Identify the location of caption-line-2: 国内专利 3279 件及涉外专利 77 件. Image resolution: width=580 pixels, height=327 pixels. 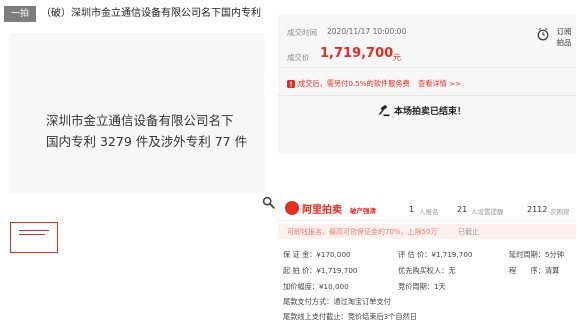
(147, 141).